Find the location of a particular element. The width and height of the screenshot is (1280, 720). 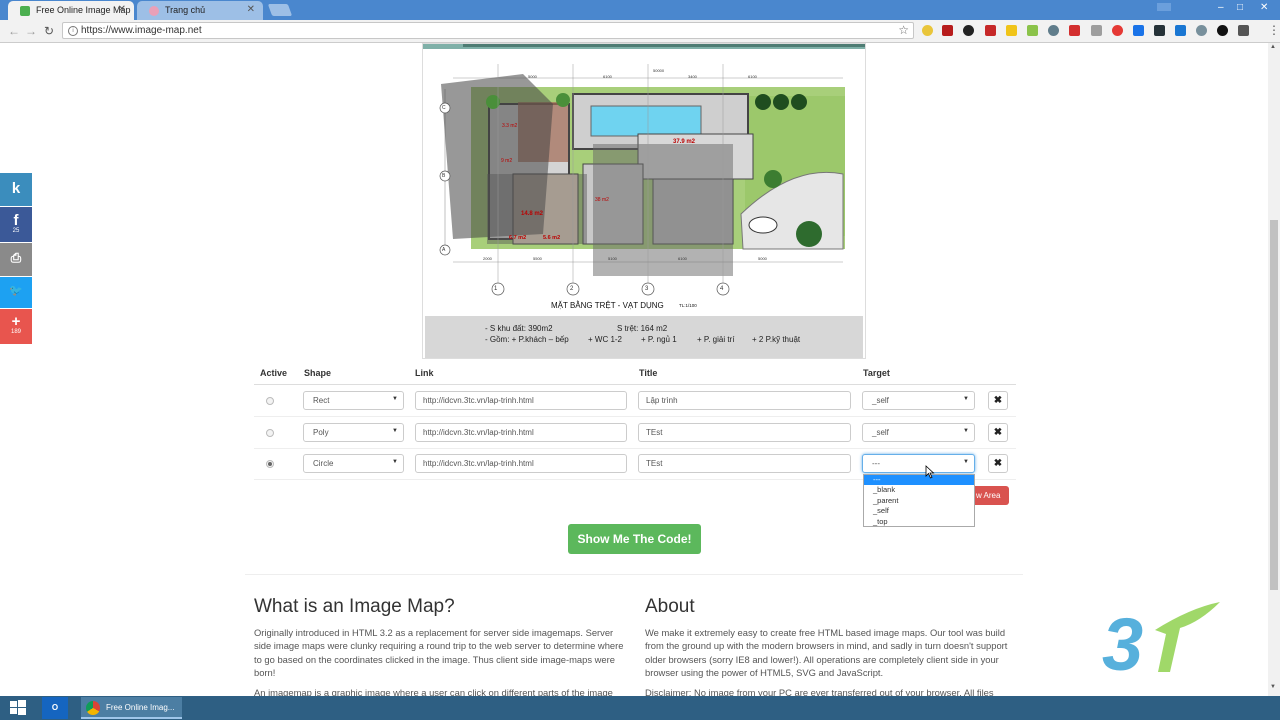

info-icon: i is located at coordinates (73, 31).